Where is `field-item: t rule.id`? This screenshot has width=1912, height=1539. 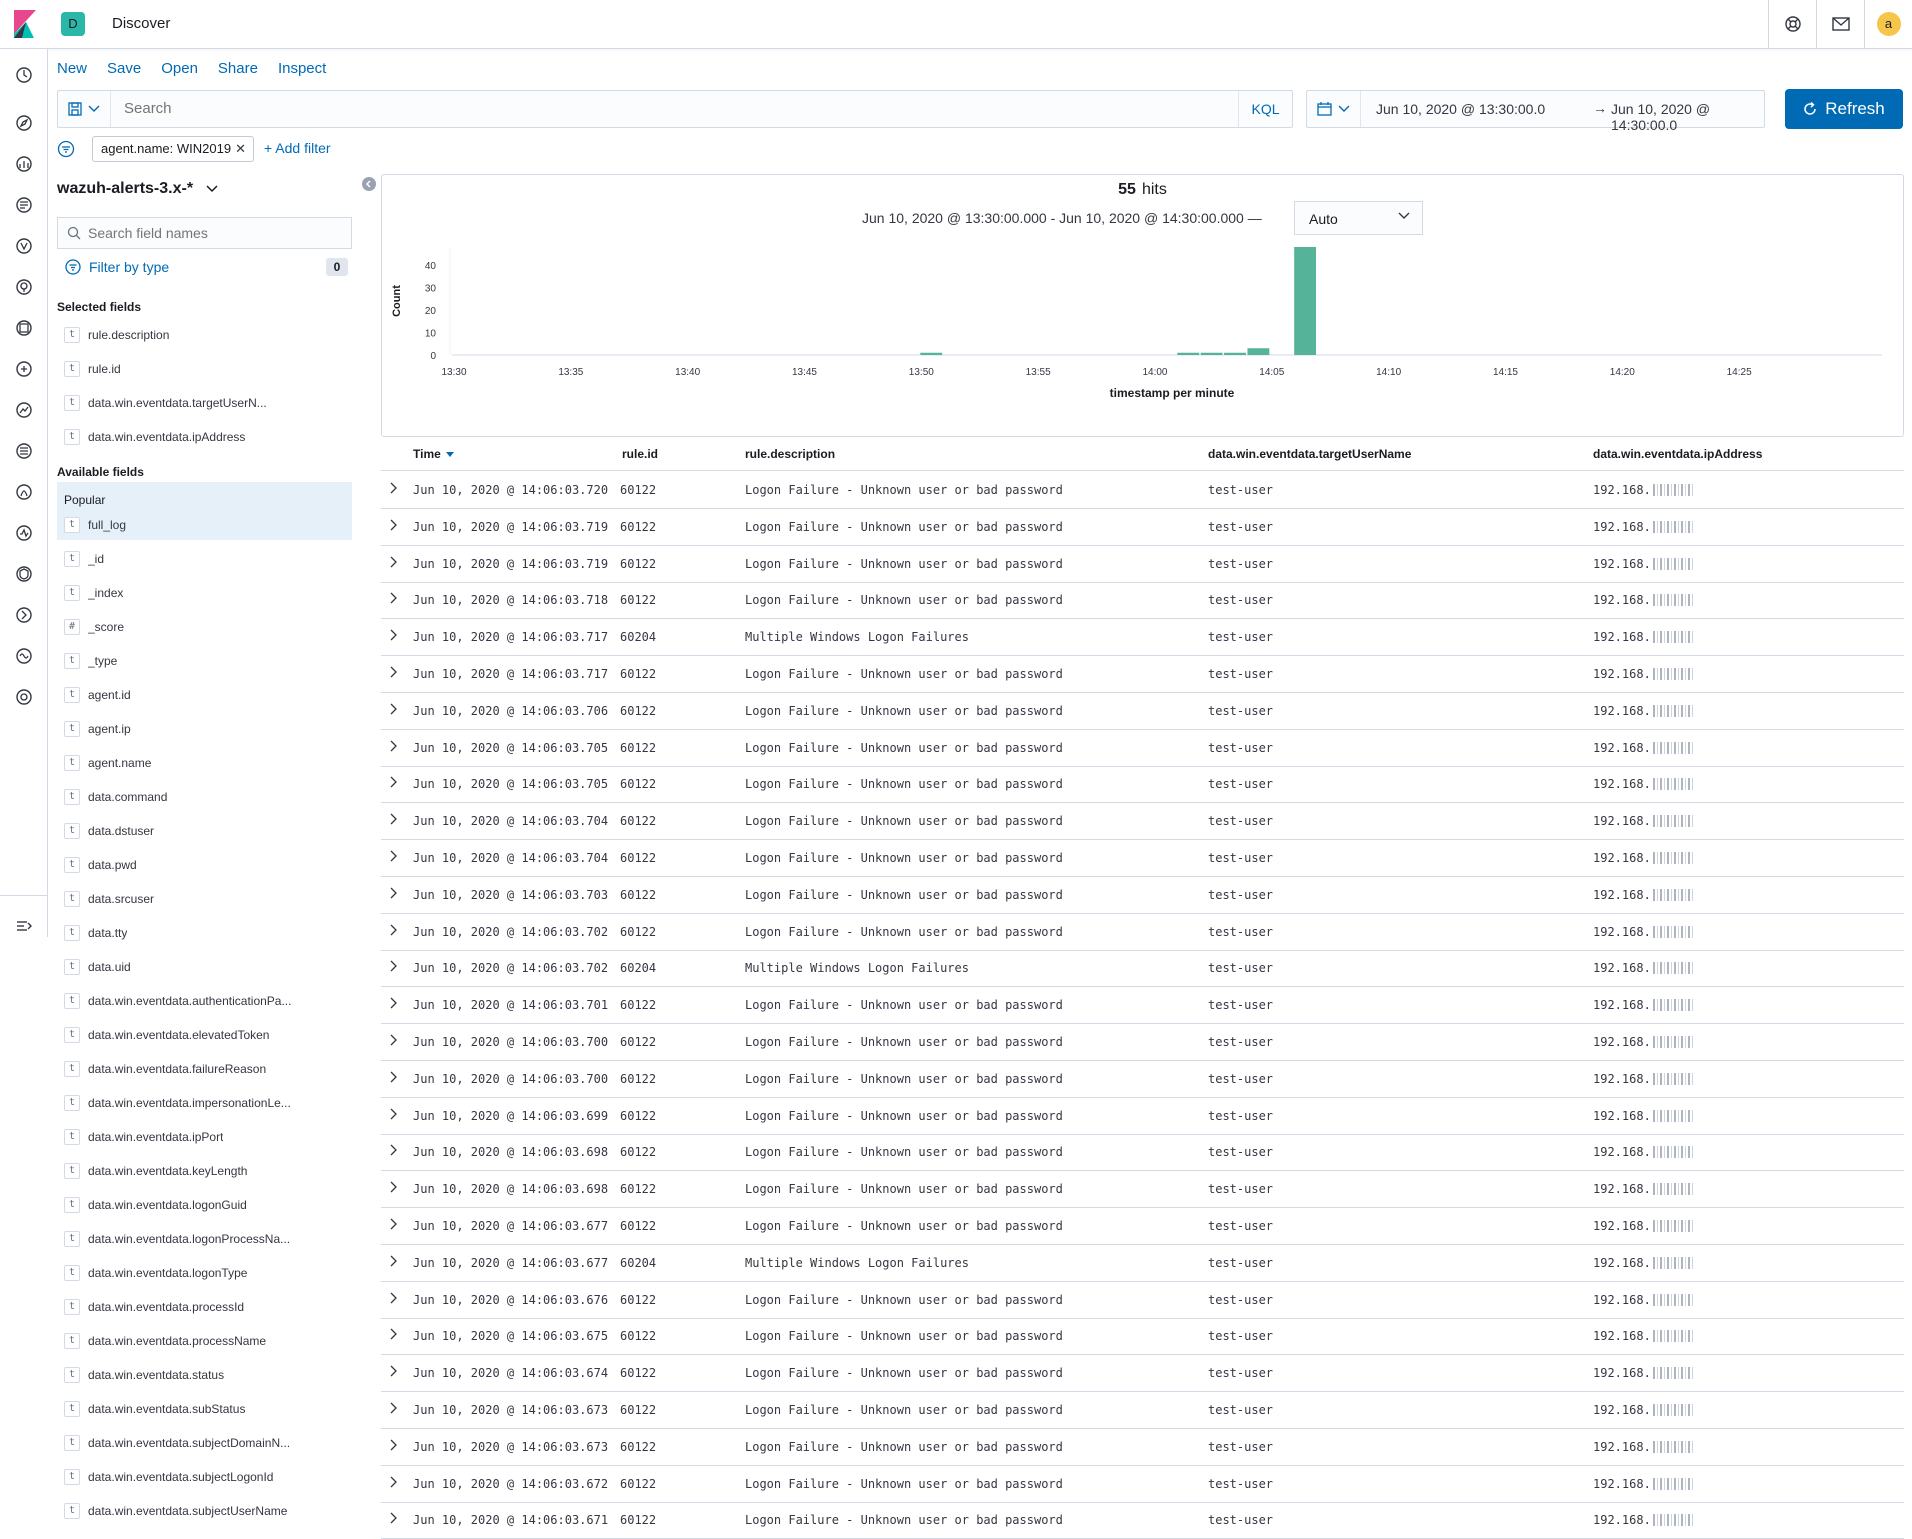 field-item: t rule.id is located at coordinates (204, 369).